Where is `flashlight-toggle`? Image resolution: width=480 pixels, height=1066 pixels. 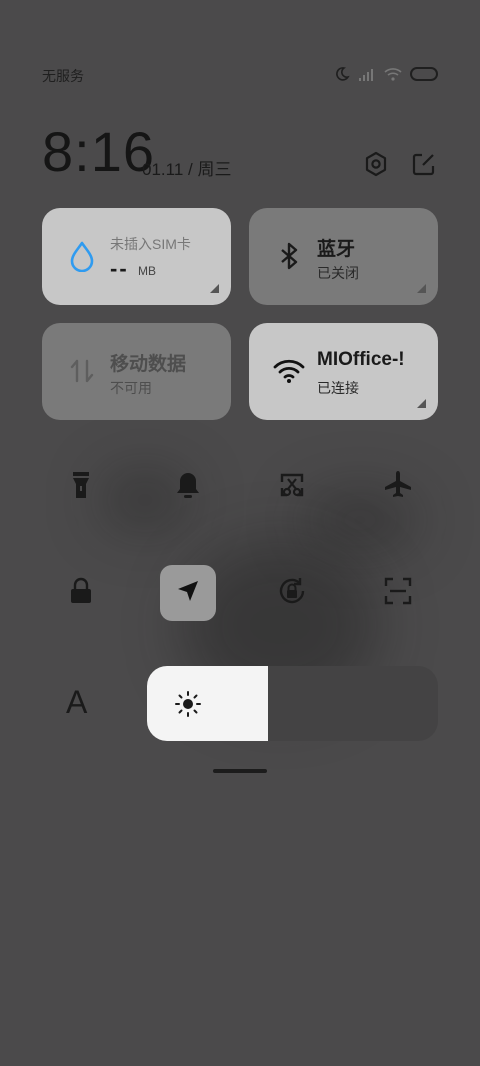 flashlight-toggle is located at coordinates (81, 487).